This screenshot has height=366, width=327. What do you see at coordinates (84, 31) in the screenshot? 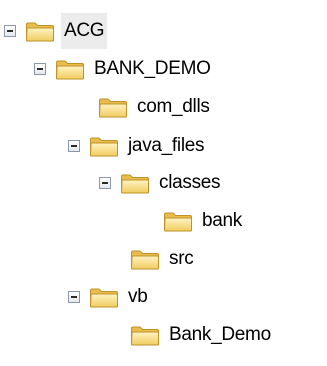
I see `tree-node-label: ACG` at bounding box center [84, 31].